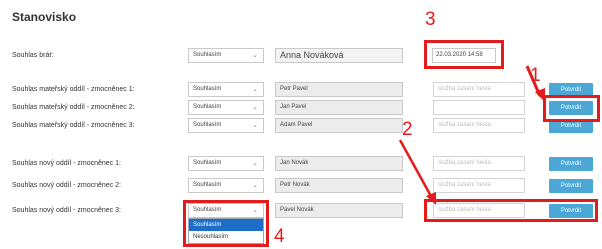  Describe the element at coordinates (430, 19) in the screenshot. I see `annotation-marker-3: 3` at that location.